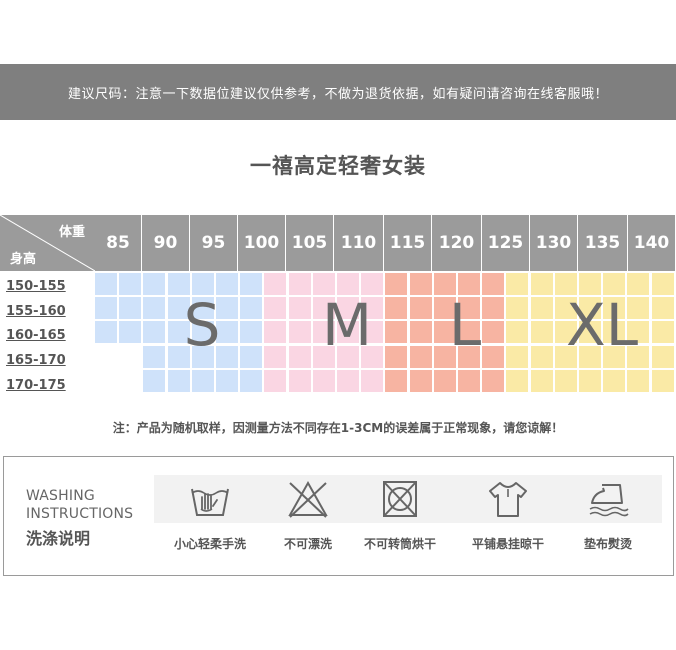 This screenshot has height=650, width=676. Describe the element at coordinates (347, 325) in the screenshot. I see `size-label-m: M` at that location.